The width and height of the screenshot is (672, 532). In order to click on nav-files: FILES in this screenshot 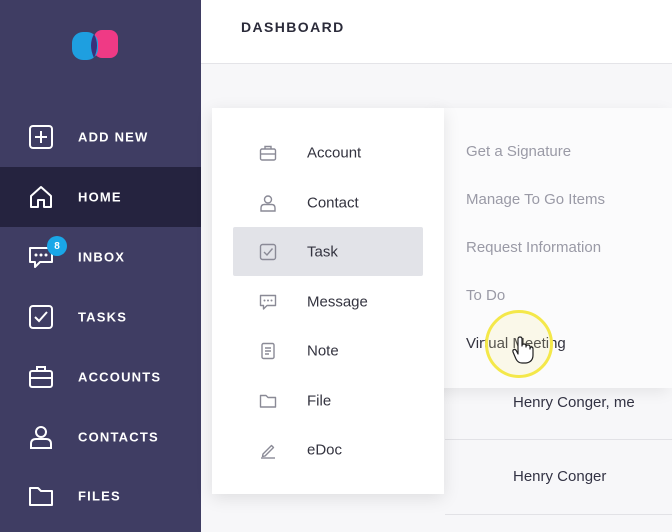, I will do `click(100, 496)`.